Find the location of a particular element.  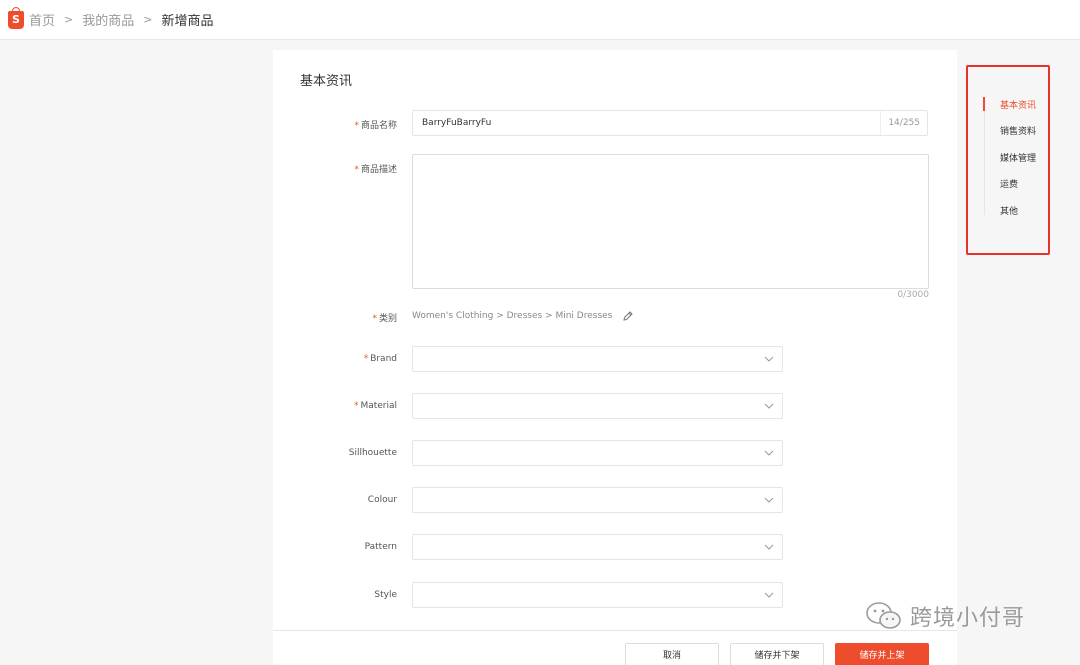

colour-select is located at coordinates (597, 500).